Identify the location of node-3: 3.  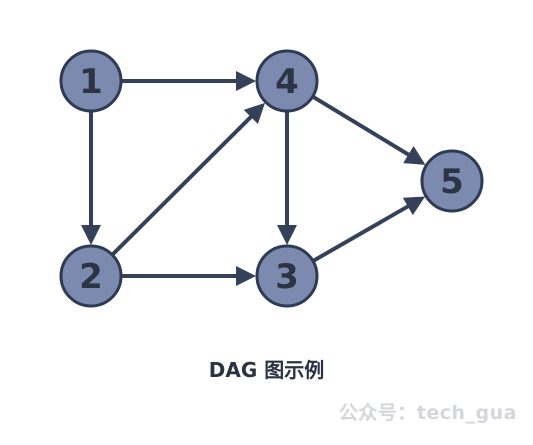
(287, 276).